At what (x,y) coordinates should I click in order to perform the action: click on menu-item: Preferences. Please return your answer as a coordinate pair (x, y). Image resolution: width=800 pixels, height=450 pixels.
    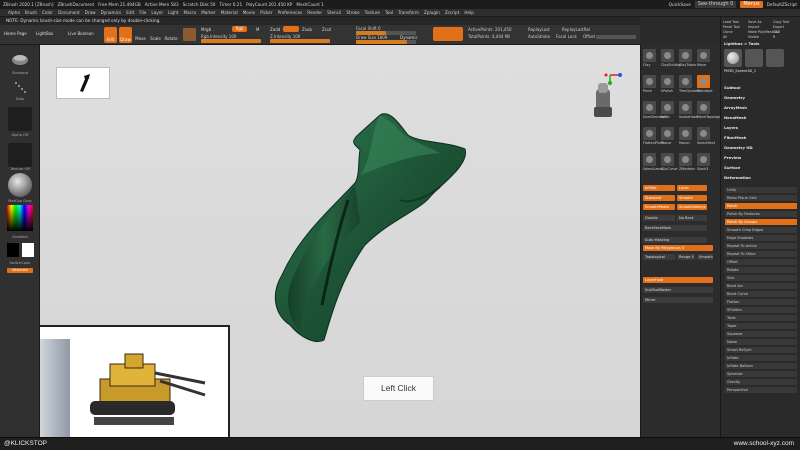
    Looking at the image, I should click on (290, 12).